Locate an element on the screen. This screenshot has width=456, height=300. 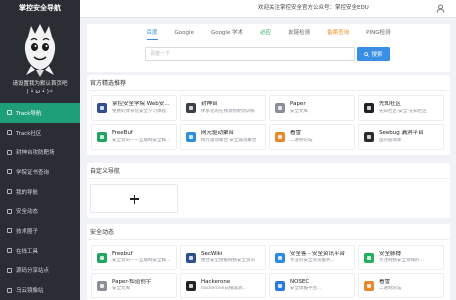
site-description: 安全文库 is located at coordinates (299, 111).